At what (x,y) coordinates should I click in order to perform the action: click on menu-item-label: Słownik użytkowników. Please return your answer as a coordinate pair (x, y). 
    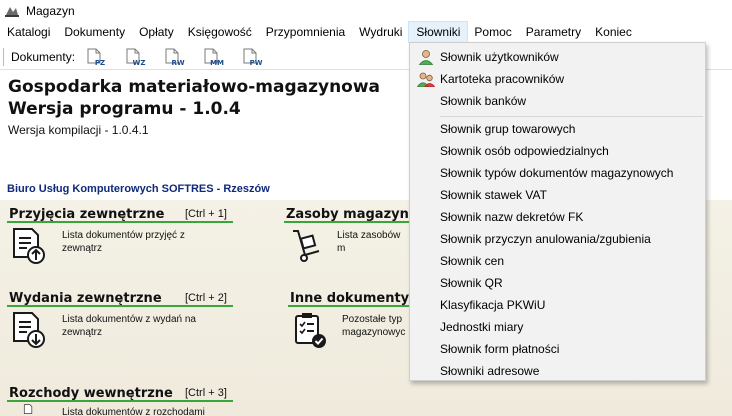
    Looking at the image, I should click on (499, 57).